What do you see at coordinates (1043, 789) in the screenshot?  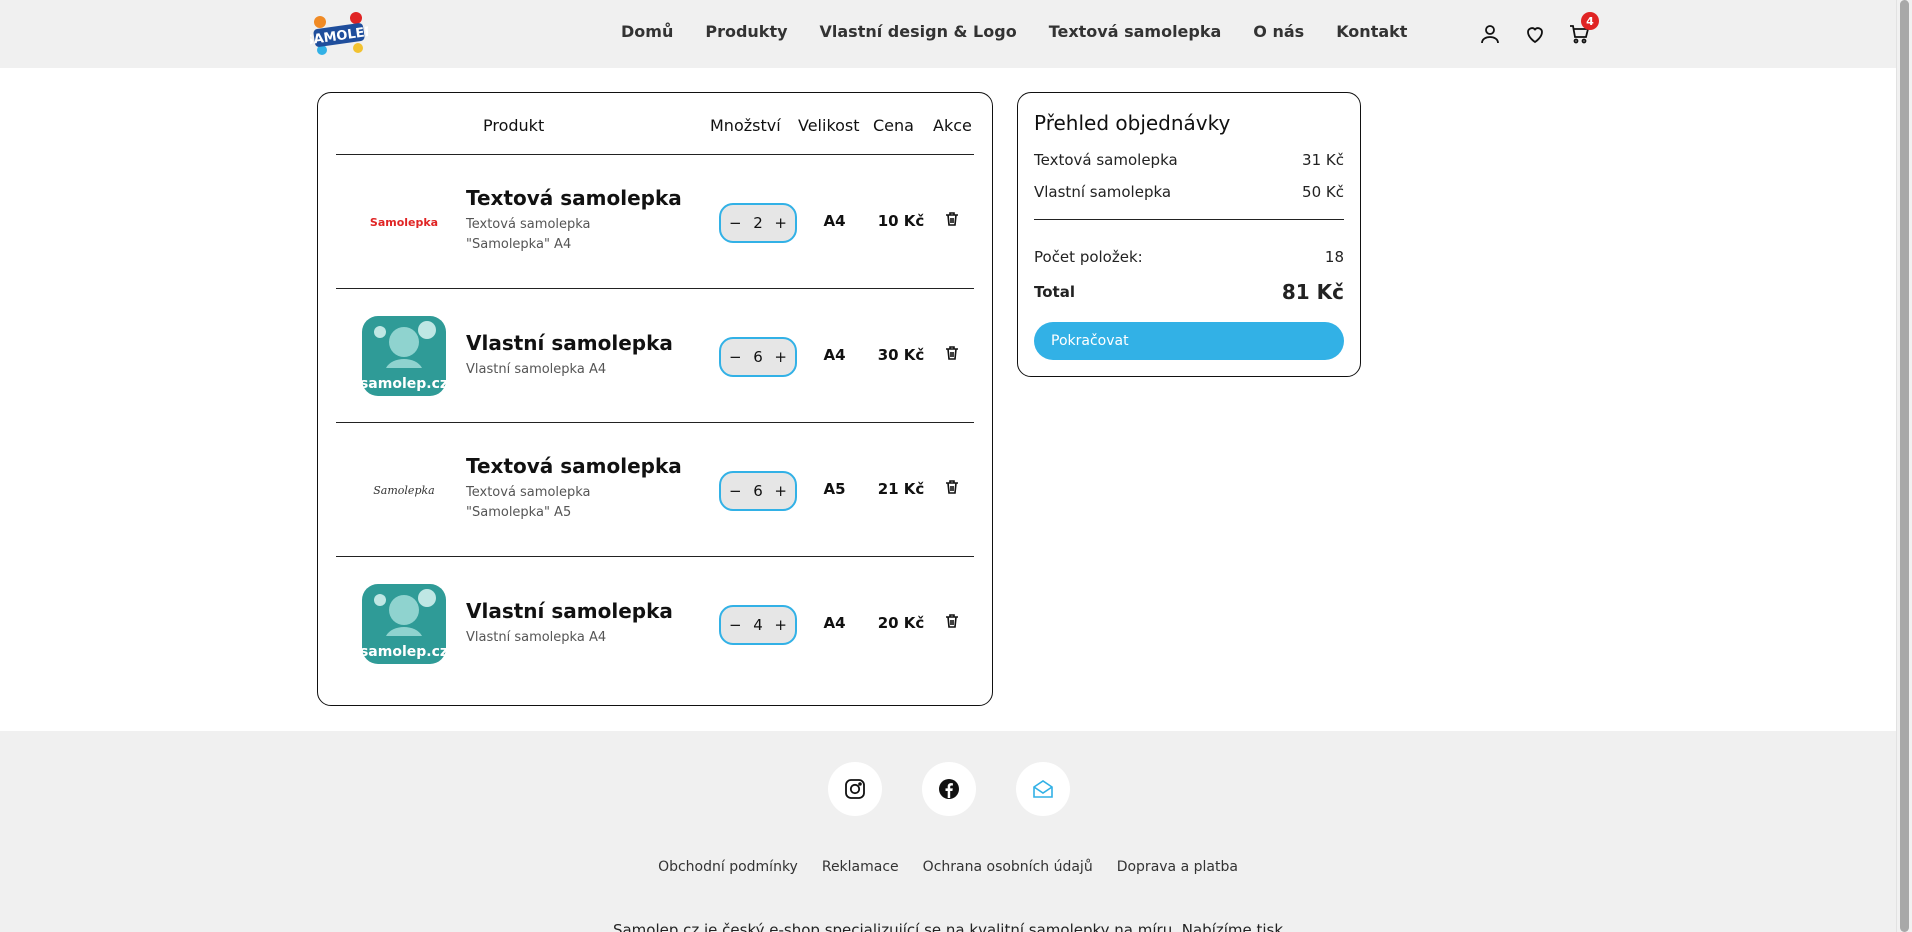 I see `email-icon` at bounding box center [1043, 789].